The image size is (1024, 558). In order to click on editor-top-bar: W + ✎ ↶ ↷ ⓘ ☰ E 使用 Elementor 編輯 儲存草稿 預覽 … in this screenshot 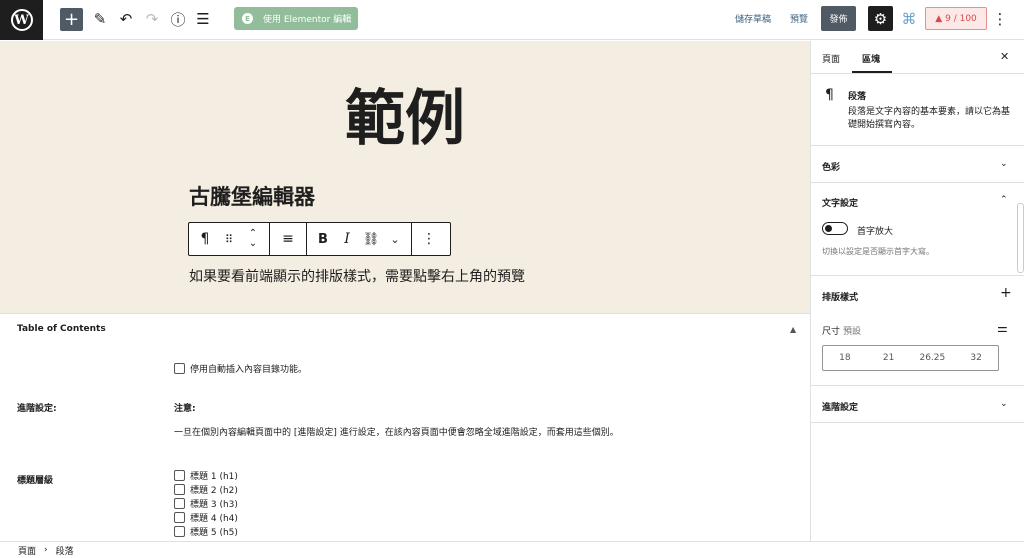, I will do `click(512, 20)`.